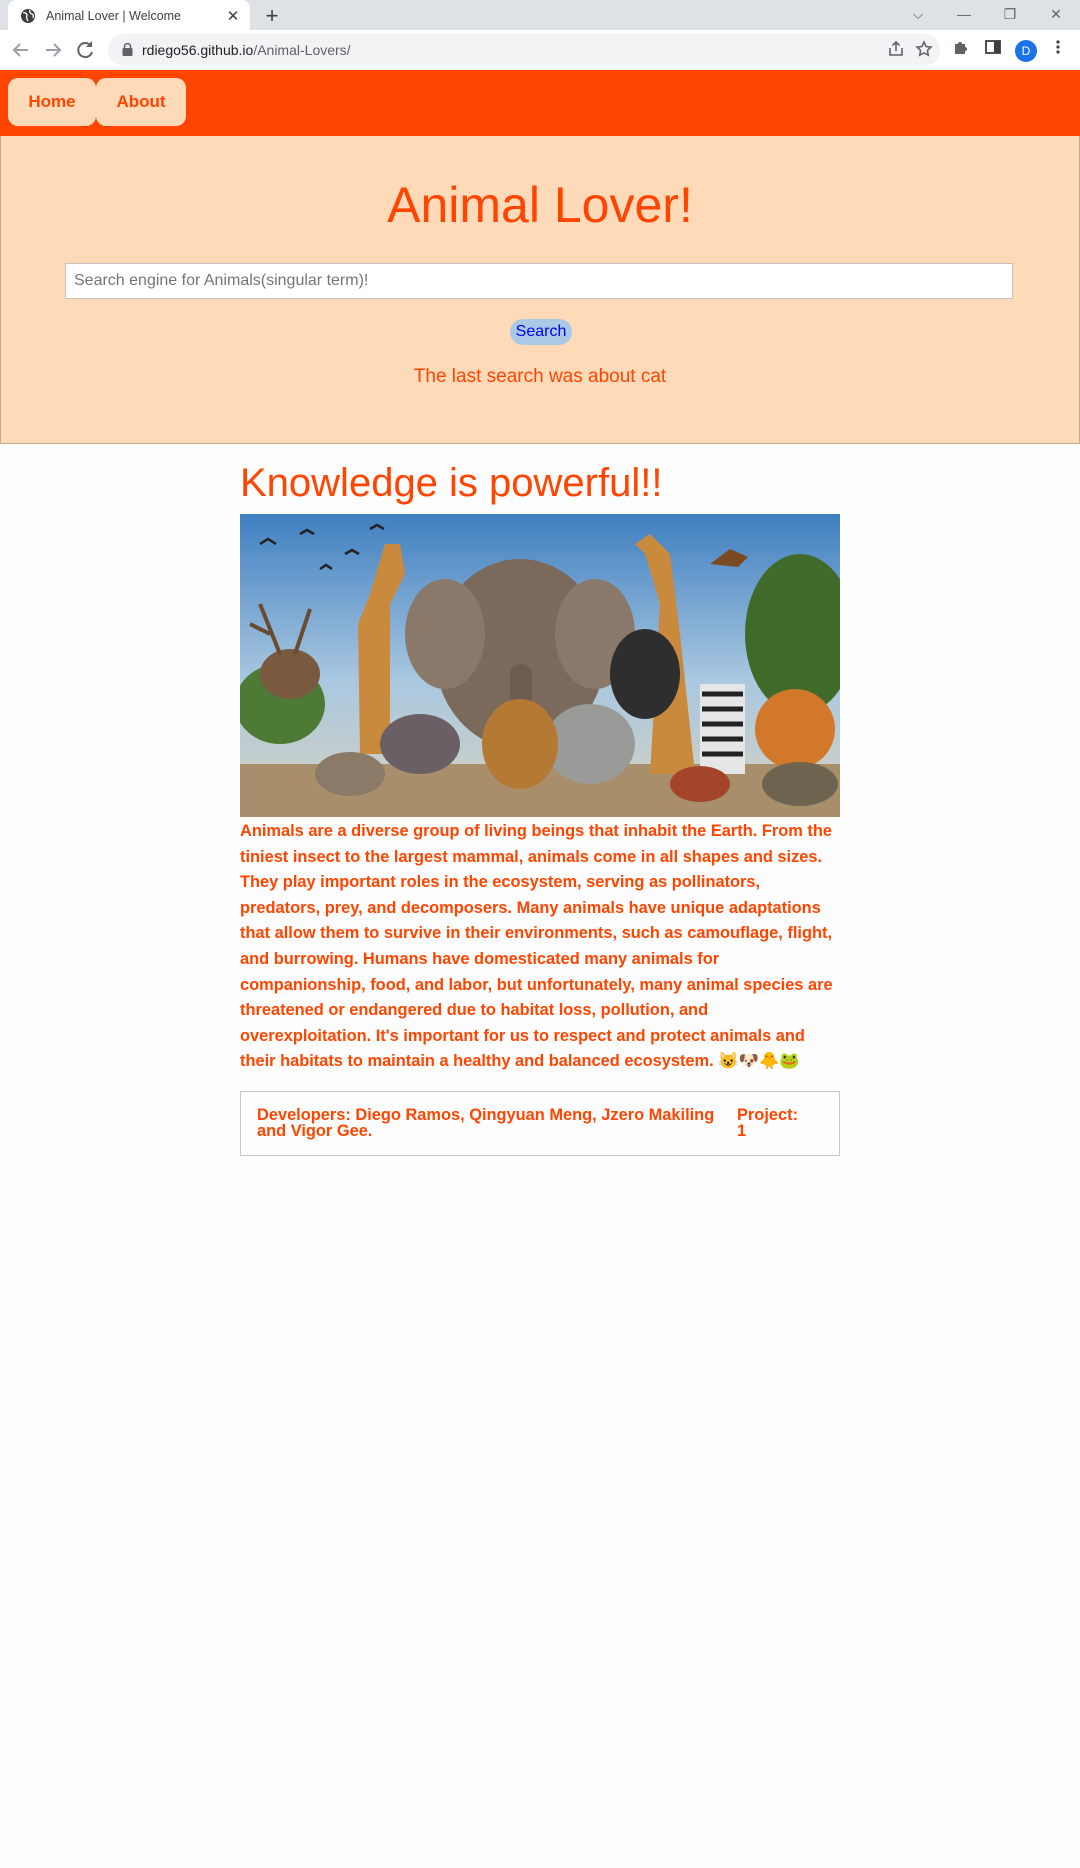 Image resolution: width=1080 pixels, height=1868 pixels. I want to click on extensions-icon, so click(961, 50).